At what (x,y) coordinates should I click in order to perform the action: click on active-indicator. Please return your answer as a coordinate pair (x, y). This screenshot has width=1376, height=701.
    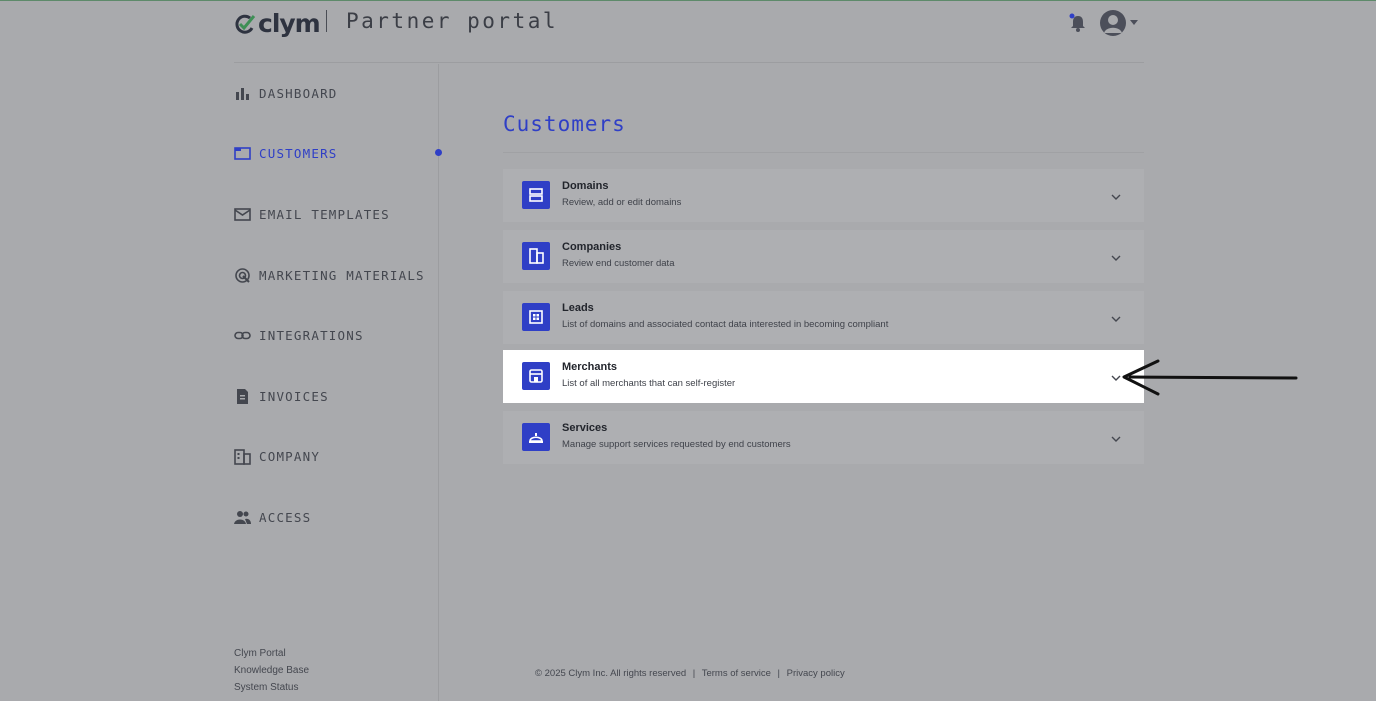
    Looking at the image, I should click on (438, 152).